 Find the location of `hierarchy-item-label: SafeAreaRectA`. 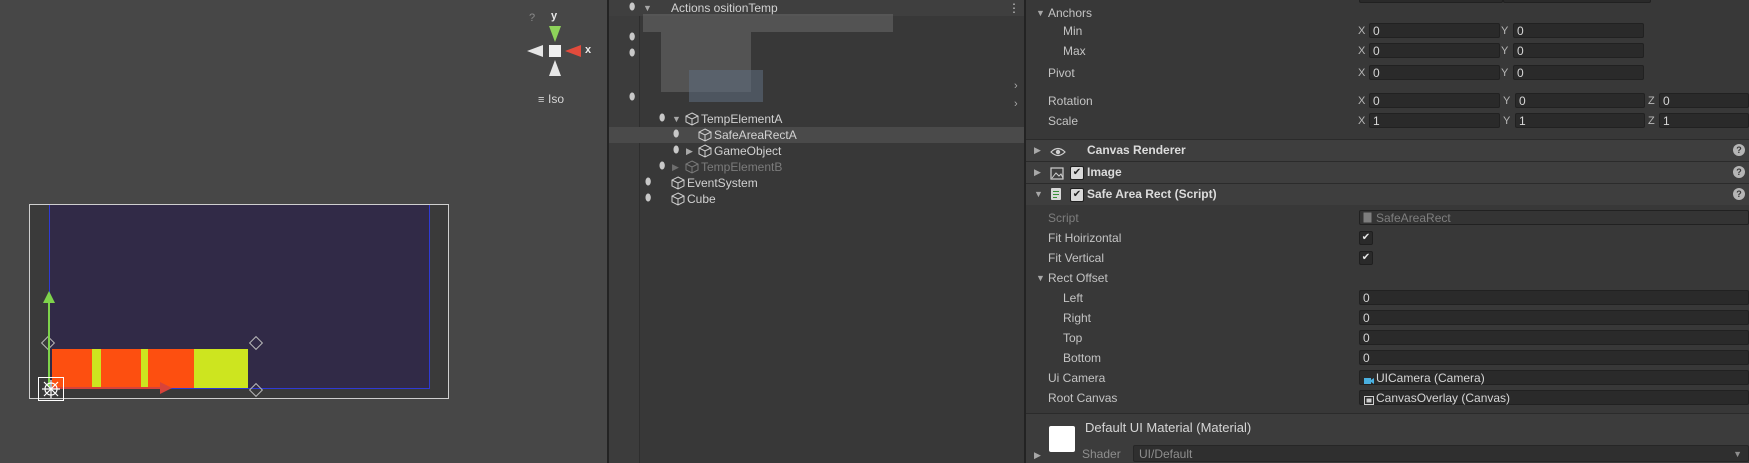

hierarchy-item-label: SafeAreaRectA is located at coordinates (755, 135).